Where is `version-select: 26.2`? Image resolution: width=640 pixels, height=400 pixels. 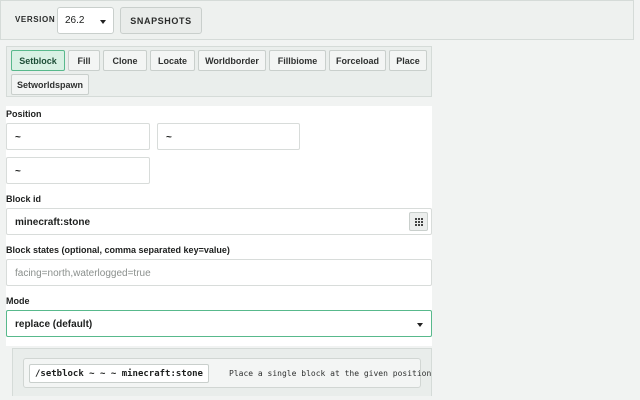 version-select: 26.2 is located at coordinates (85, 20).